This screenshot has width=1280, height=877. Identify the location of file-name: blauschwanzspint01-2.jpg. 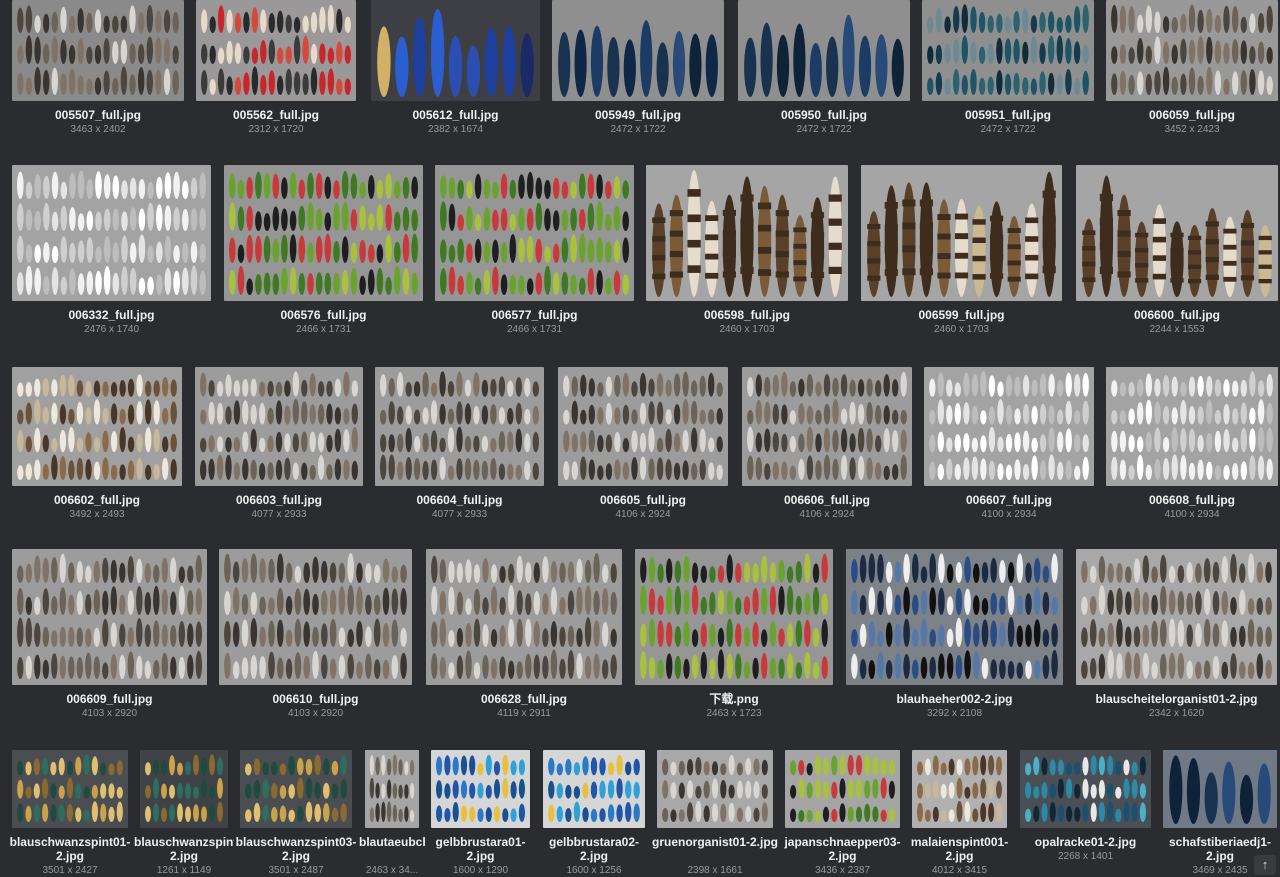
(70, 849).